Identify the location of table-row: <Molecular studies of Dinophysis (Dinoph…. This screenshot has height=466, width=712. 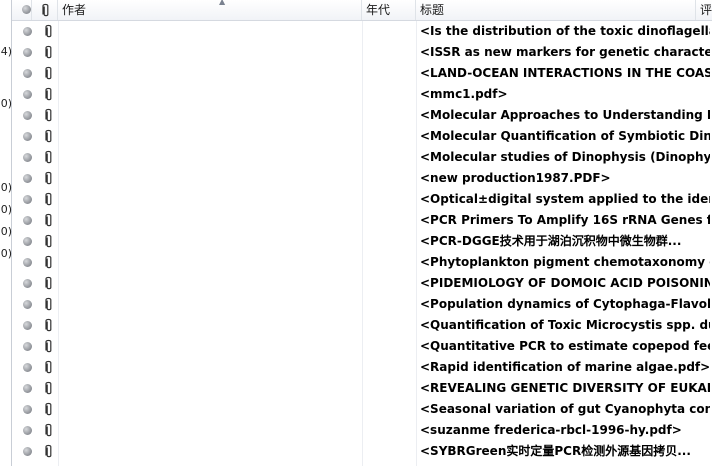
(362, 157).